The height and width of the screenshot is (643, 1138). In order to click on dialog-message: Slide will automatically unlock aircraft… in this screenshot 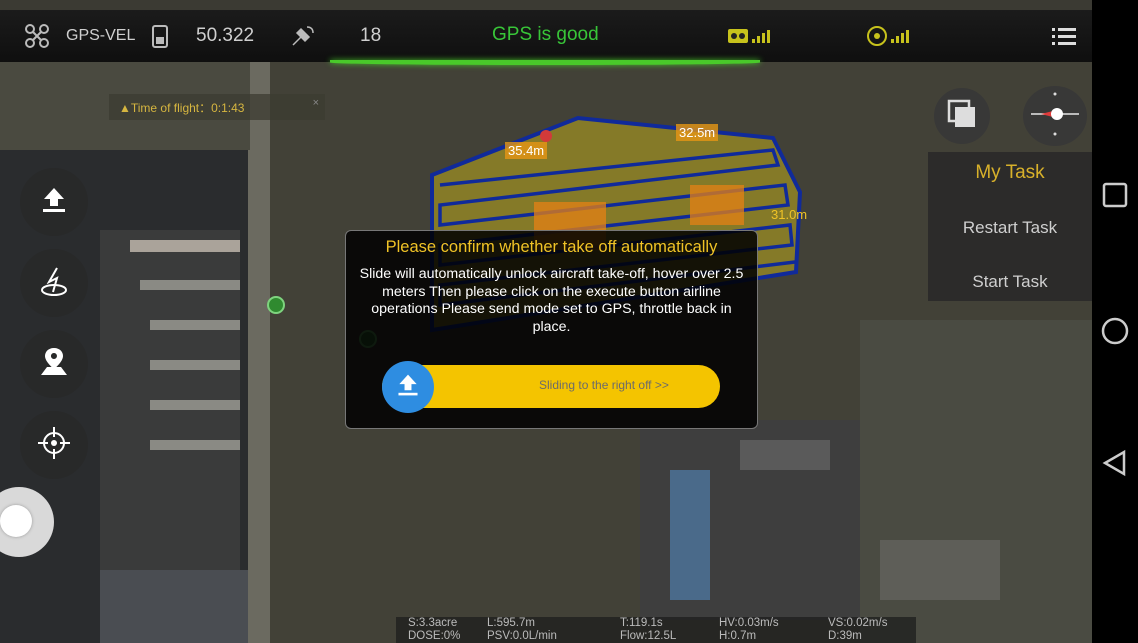, I will do `click(551, 300)`.